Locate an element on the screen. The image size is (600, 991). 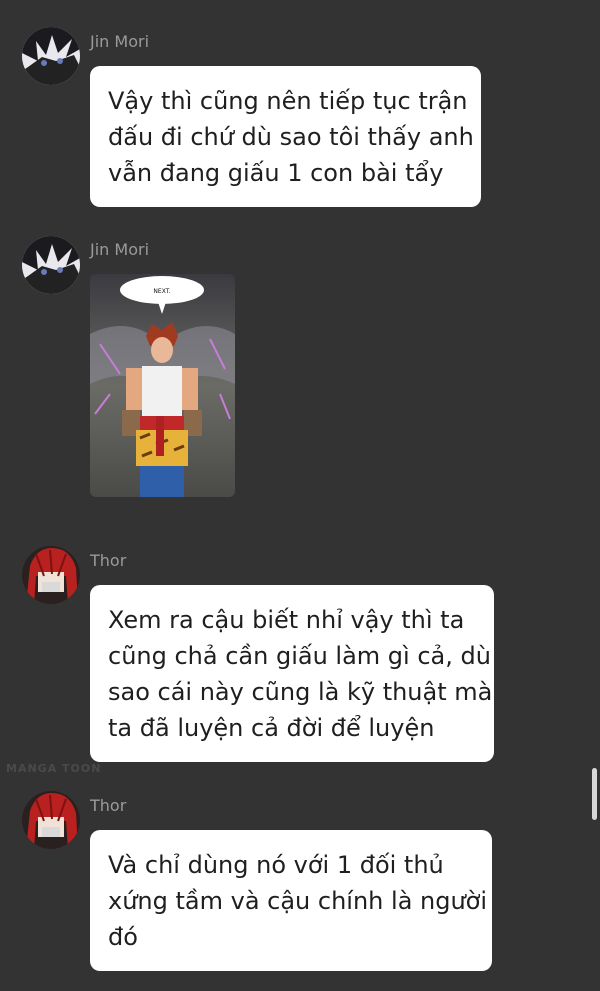
image-message: NEXT. is located at coordinates (162, 385).